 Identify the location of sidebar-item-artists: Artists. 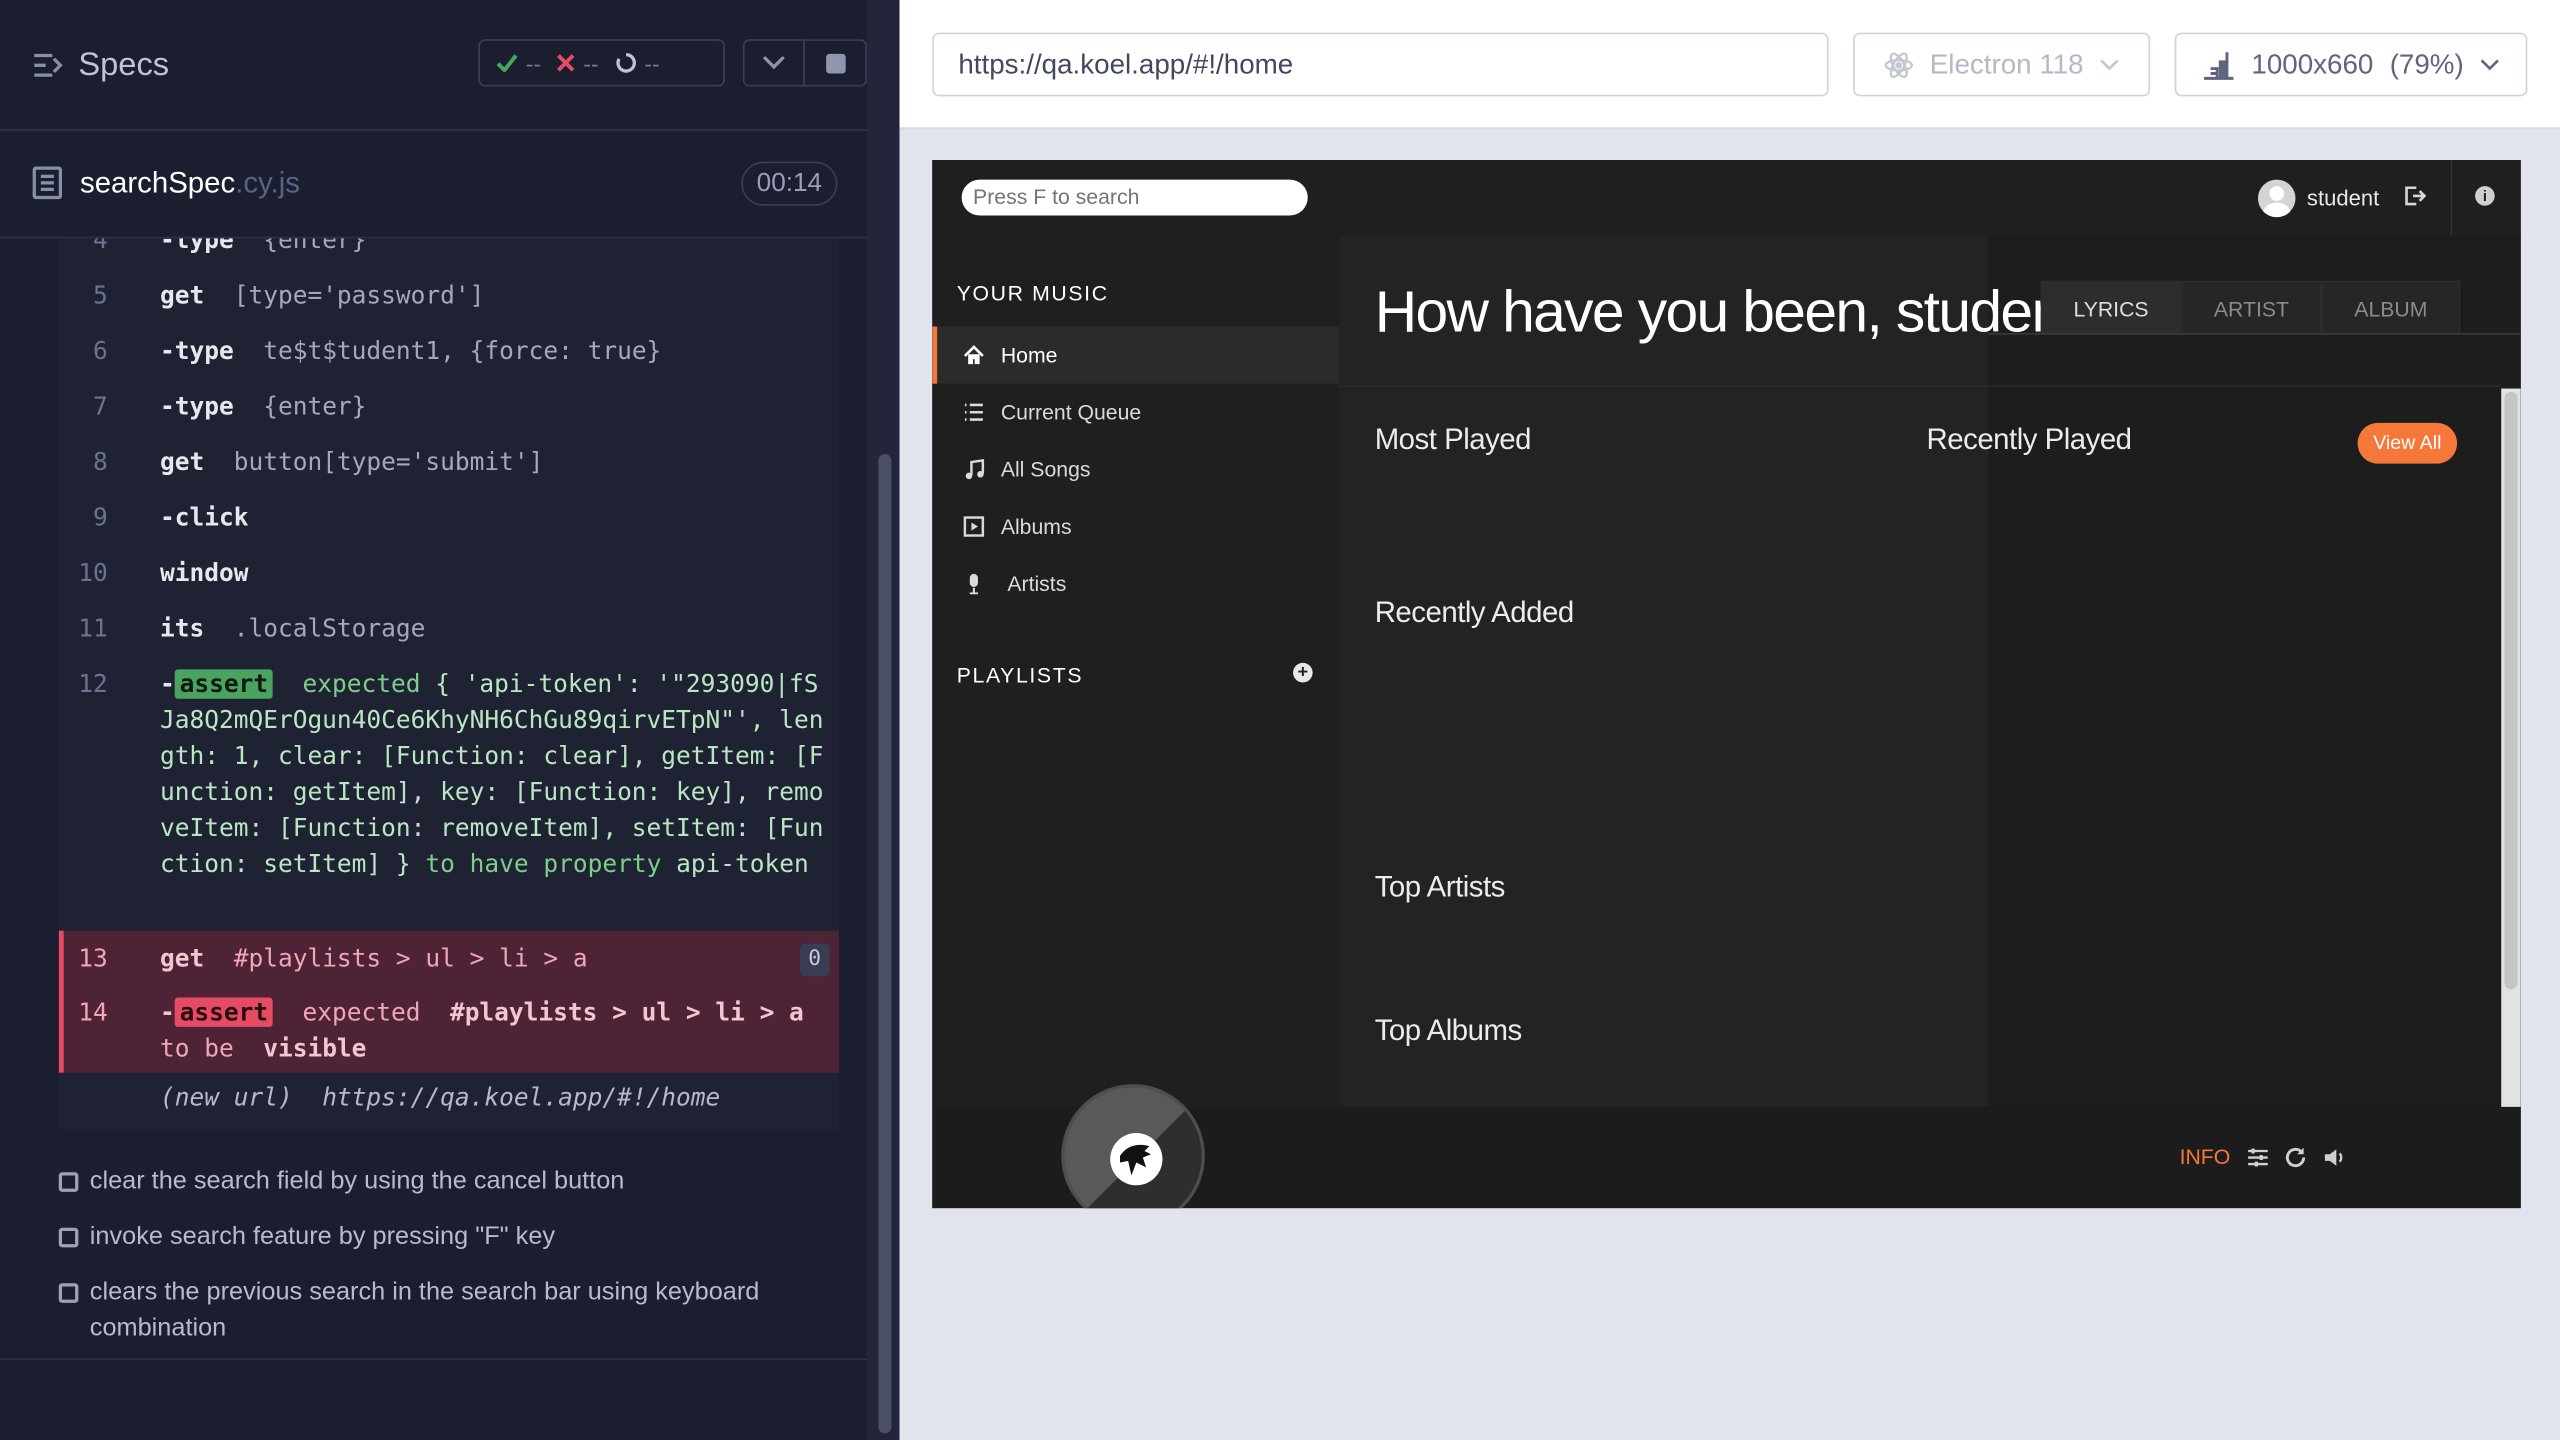
(1135, 583).